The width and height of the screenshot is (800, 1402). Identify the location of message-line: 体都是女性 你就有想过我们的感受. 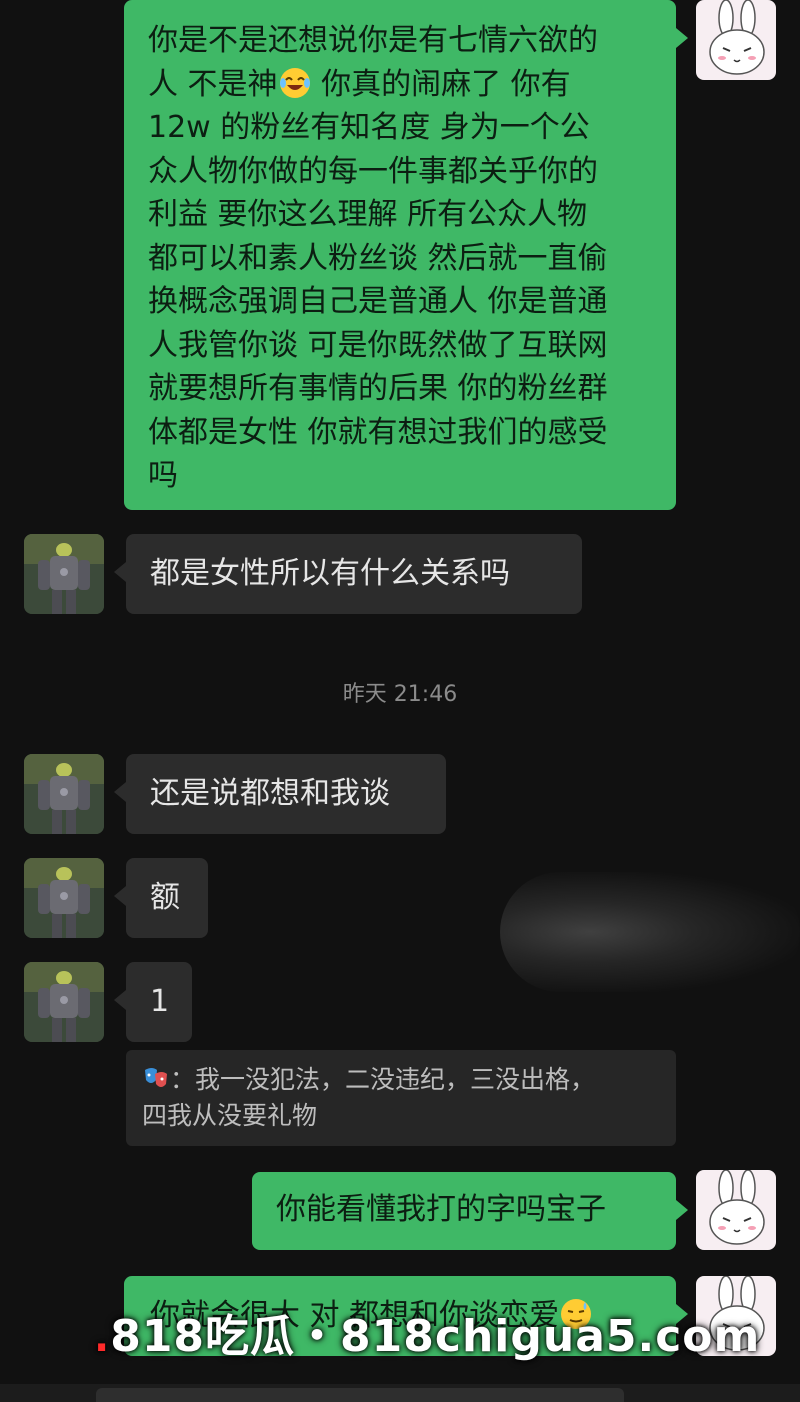
(378, 432).